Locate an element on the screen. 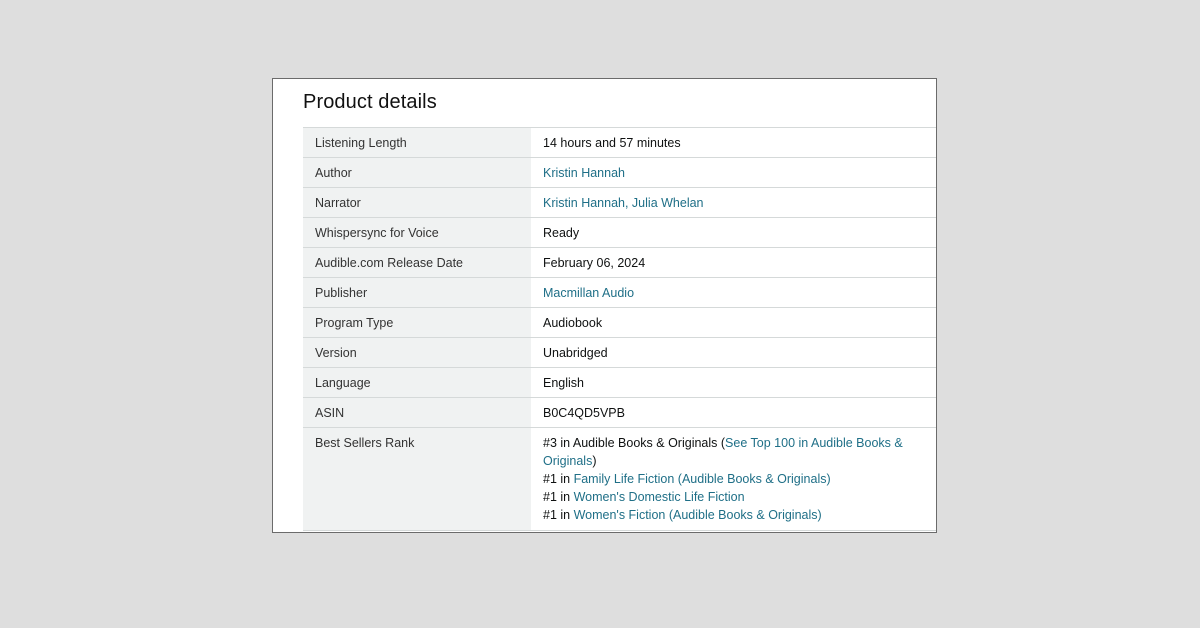 This screenshot has height=628, width=1200. narrator-link: Kristin Hannah, Julia Whelan is located at coordinates (623, 203).